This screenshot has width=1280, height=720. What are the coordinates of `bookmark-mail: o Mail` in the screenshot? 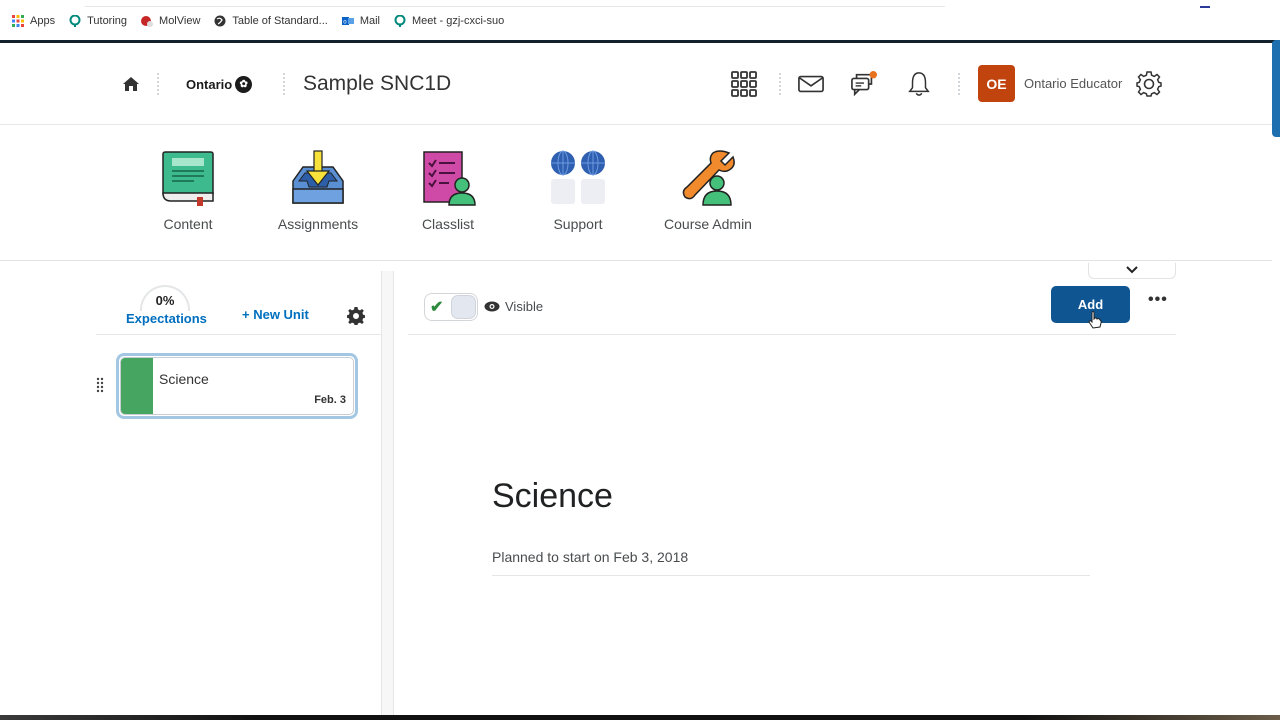 It's located at (360, 21).